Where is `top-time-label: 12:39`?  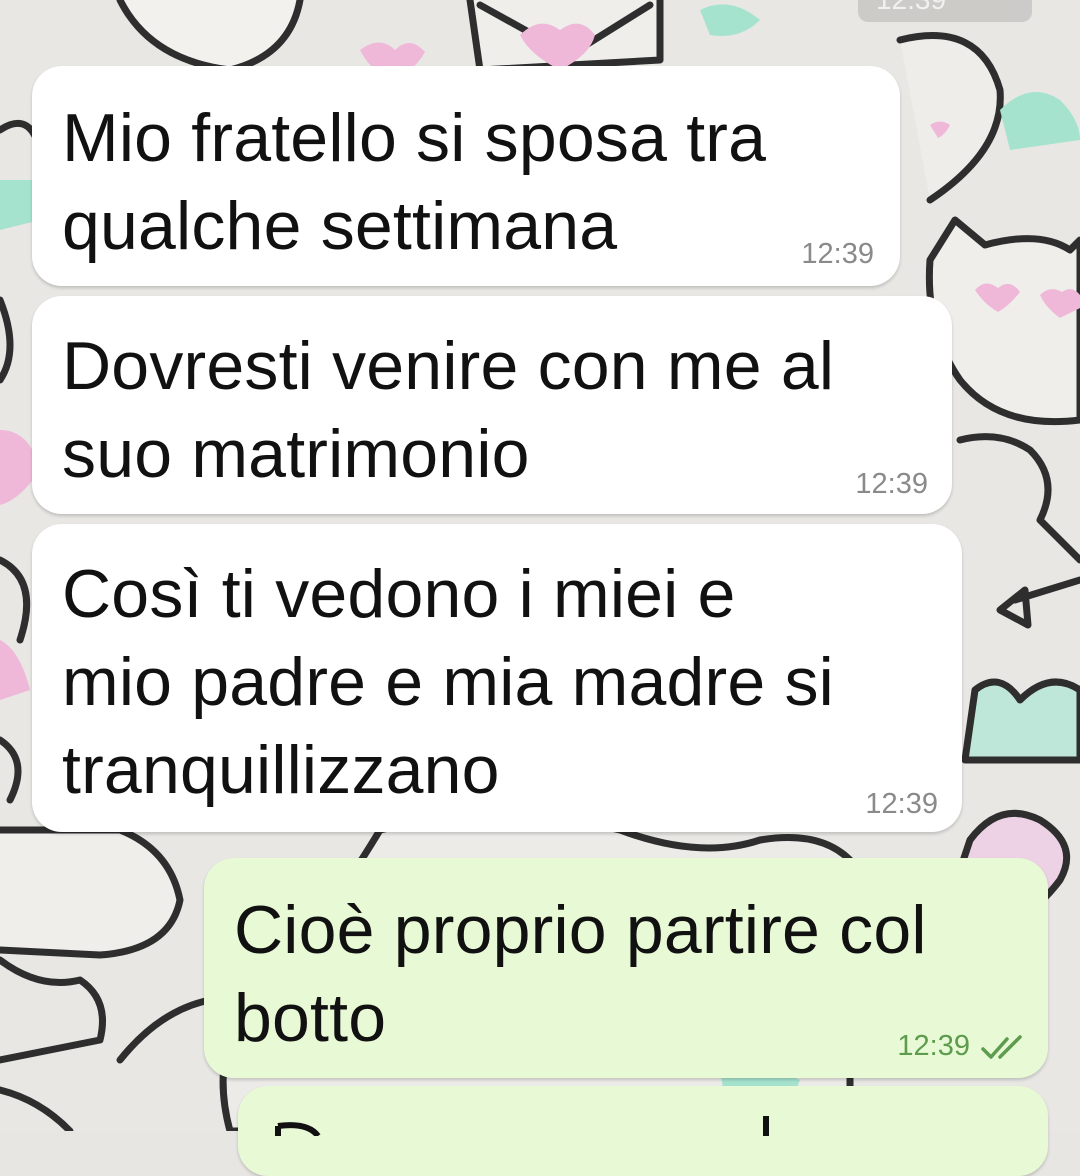
top-time-label: 12:39 is located at coordinates (911, 8).